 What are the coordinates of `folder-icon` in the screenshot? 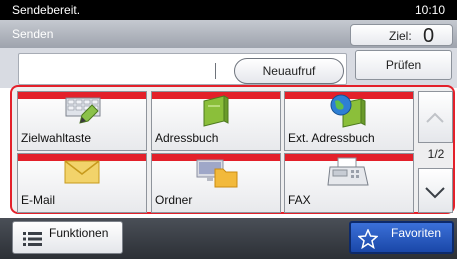 It's located at (216, 174).